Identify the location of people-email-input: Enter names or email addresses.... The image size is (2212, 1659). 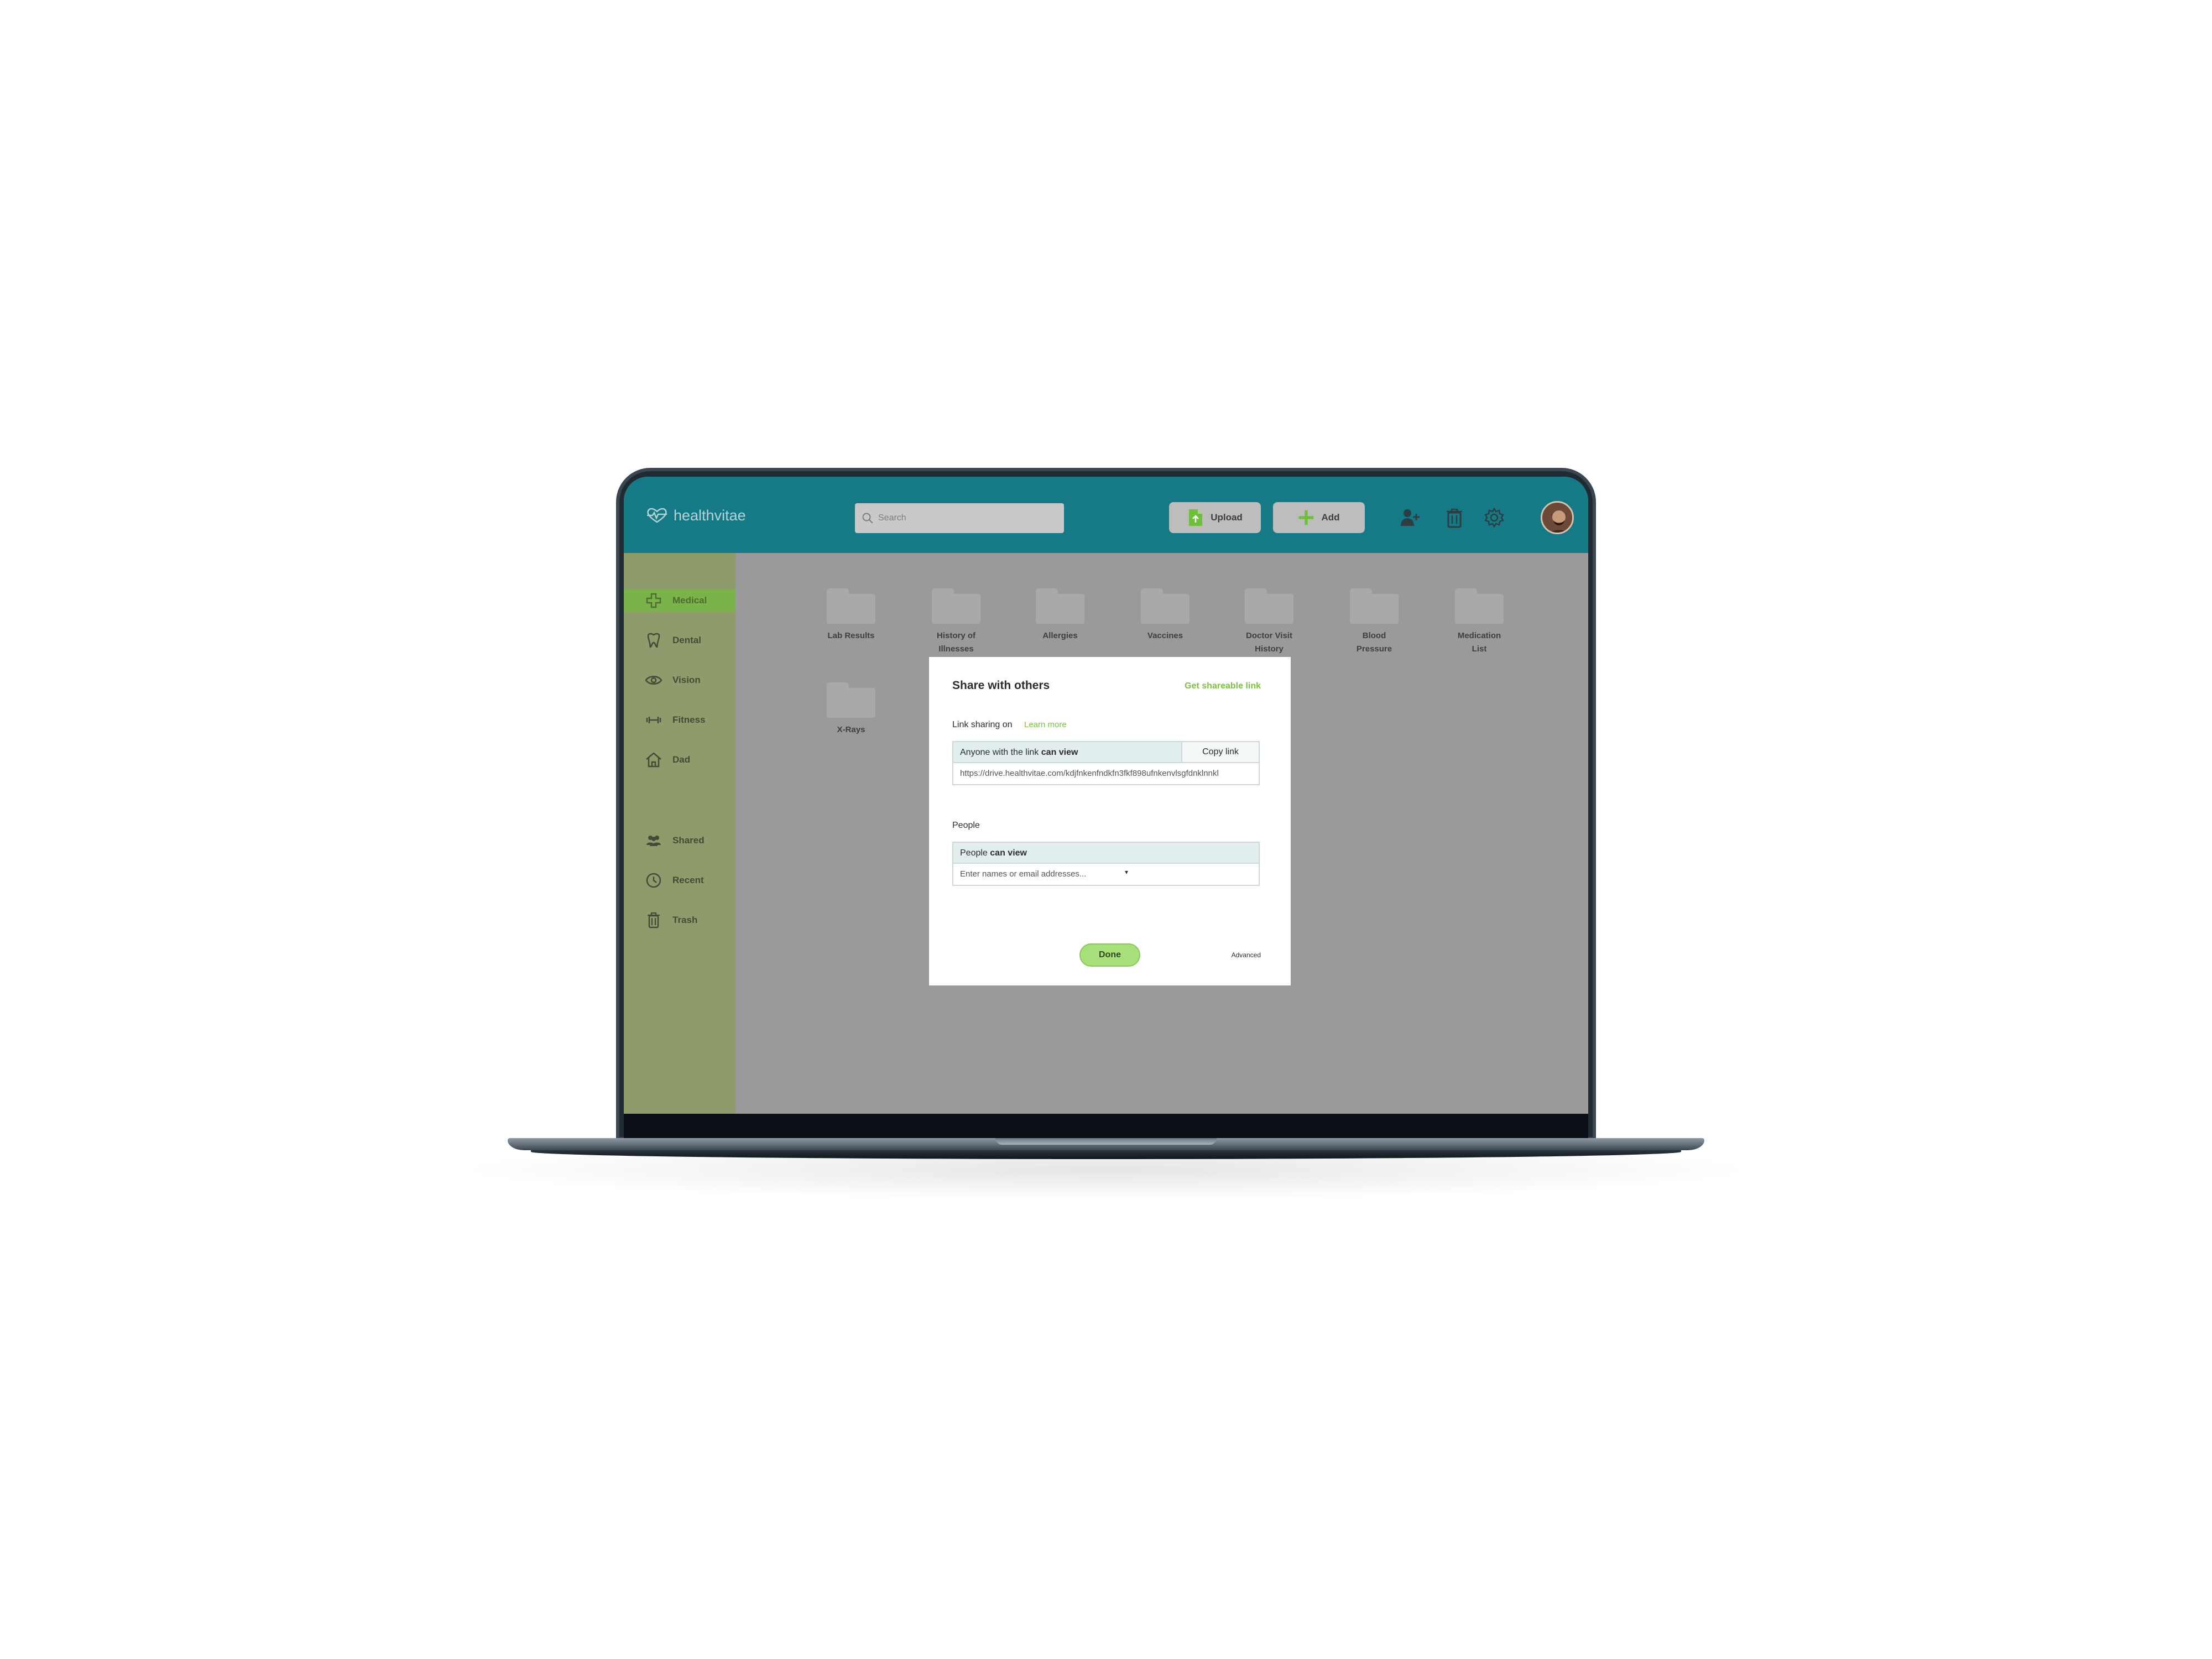
(1043, 874).